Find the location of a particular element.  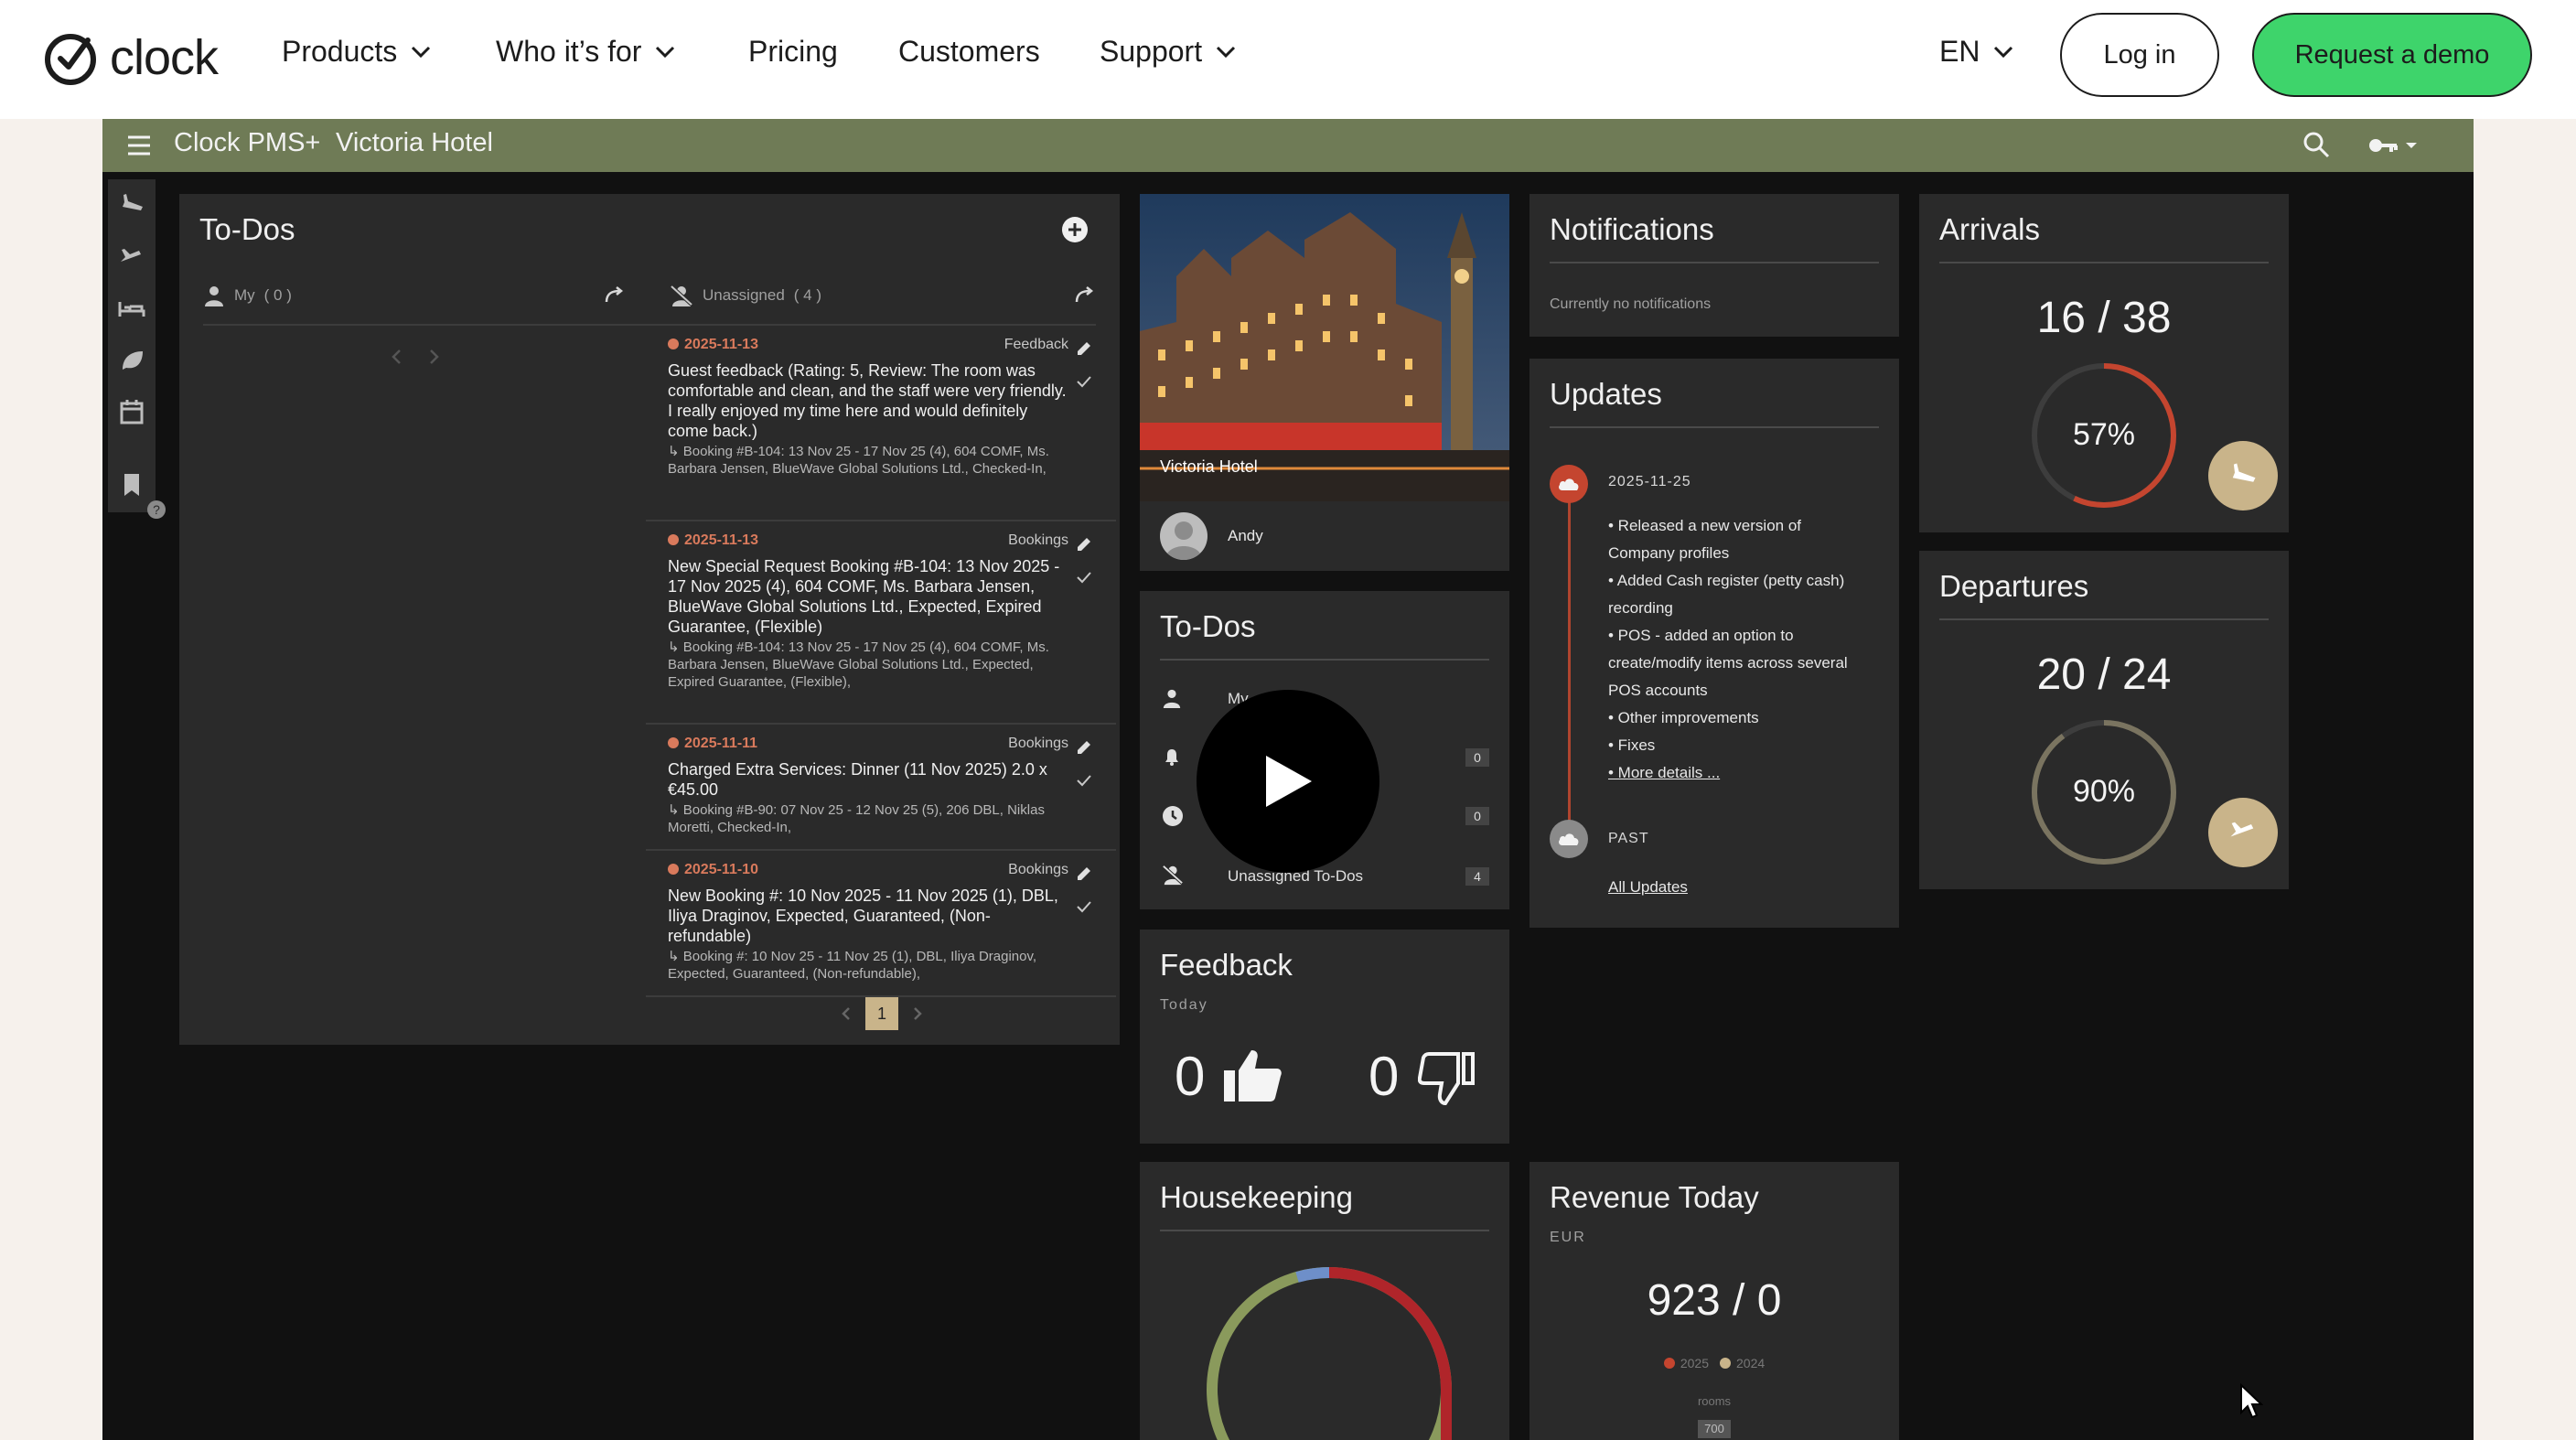

nav-products: Products is located at coordinates (357, 52).